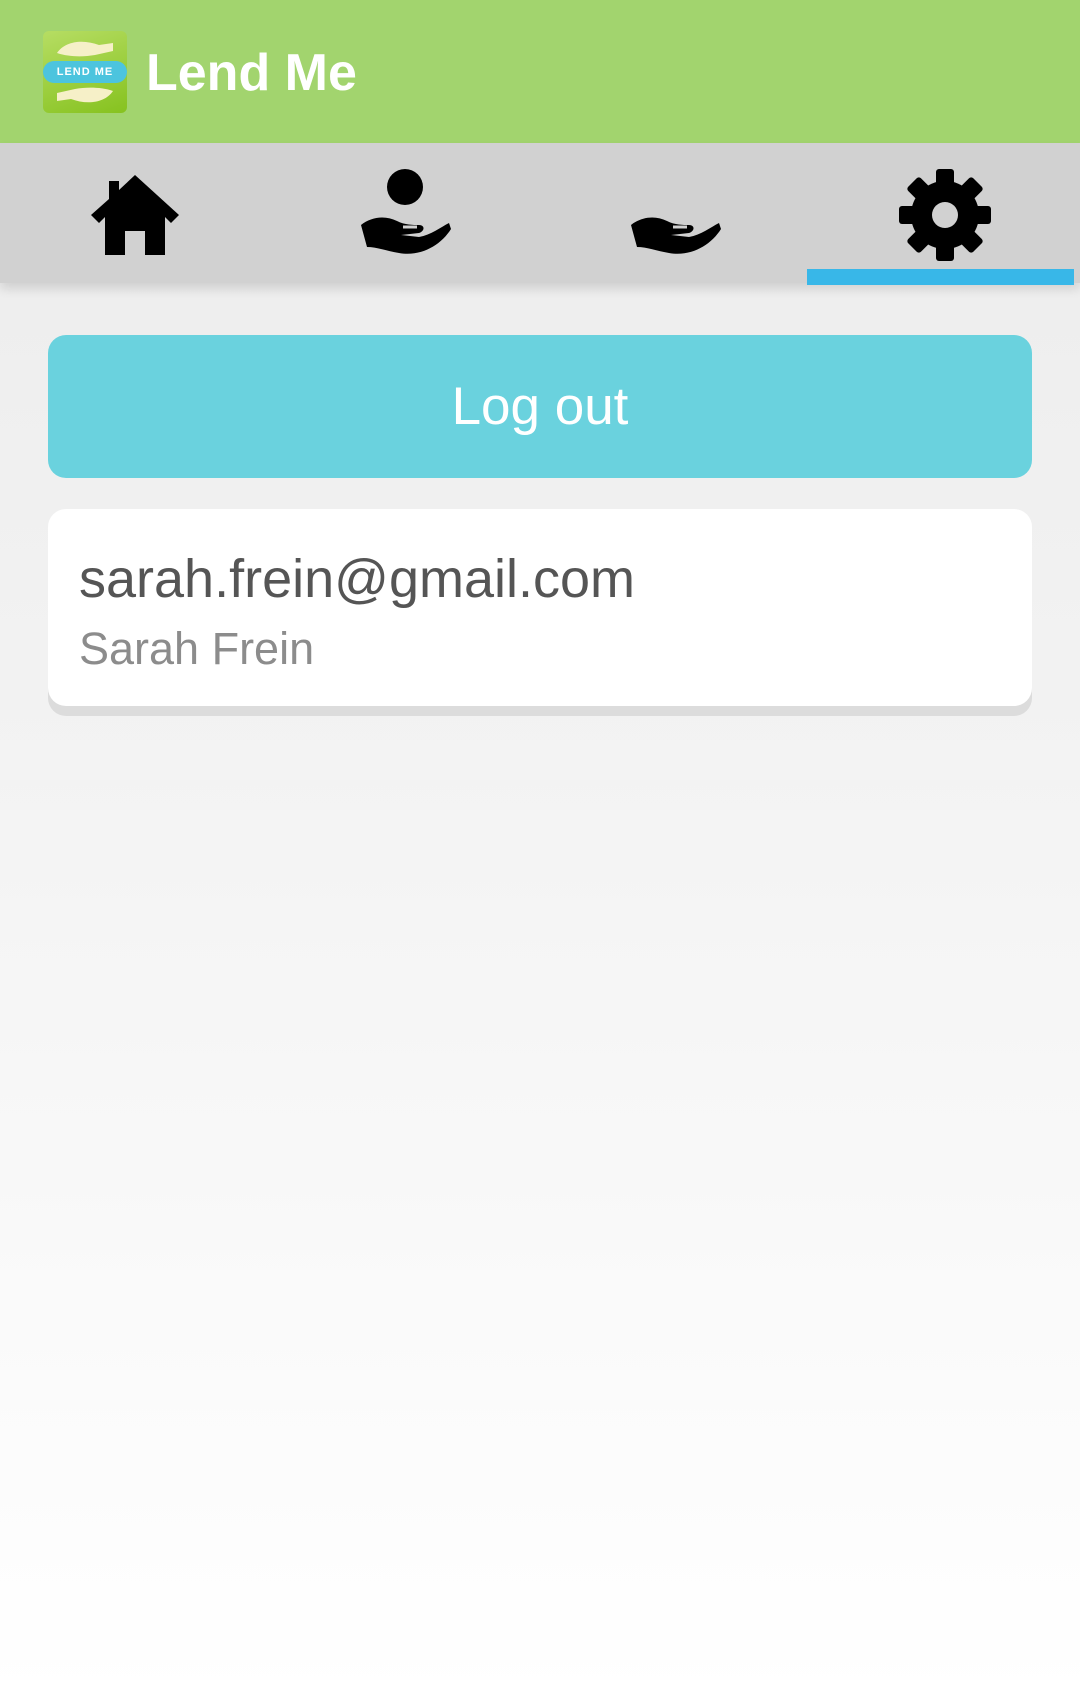  I want to click on tab-settings, so click(945, 213).